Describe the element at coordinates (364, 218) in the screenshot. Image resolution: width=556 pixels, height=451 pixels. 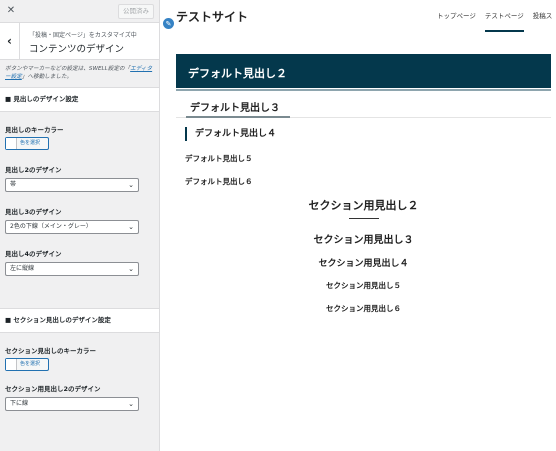
I see `section-heading-2-underline` at that location.